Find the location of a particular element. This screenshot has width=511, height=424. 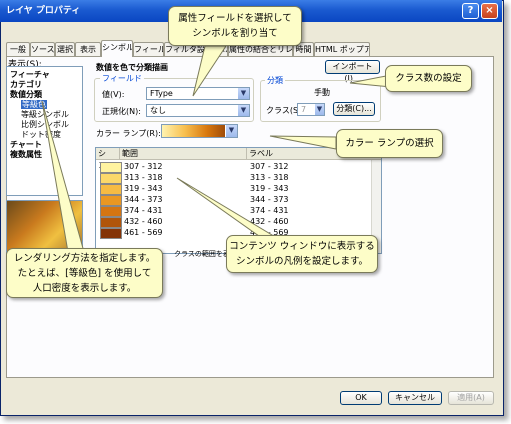

callout-line: たとえば、[等級色] を使用して is located at coordinates (84, 273).